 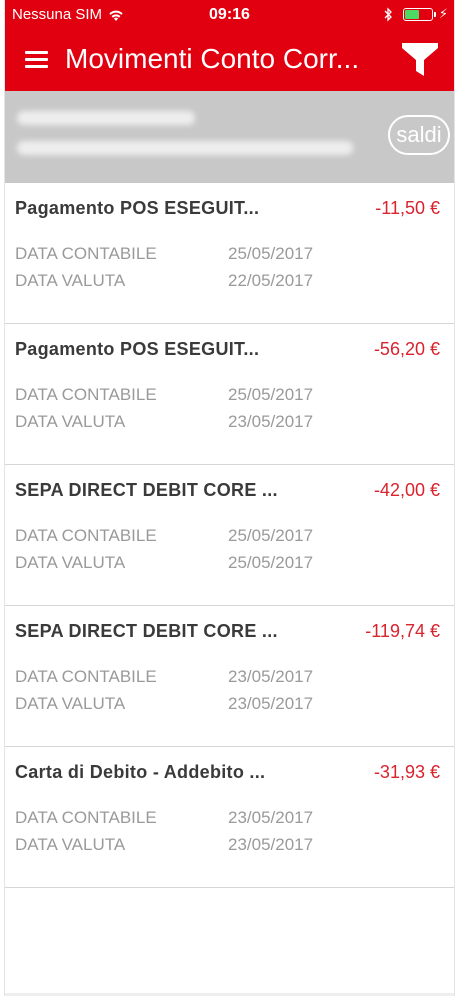 I want to click on transaction-amount: -31,93 €, so click(x=406, y=772).